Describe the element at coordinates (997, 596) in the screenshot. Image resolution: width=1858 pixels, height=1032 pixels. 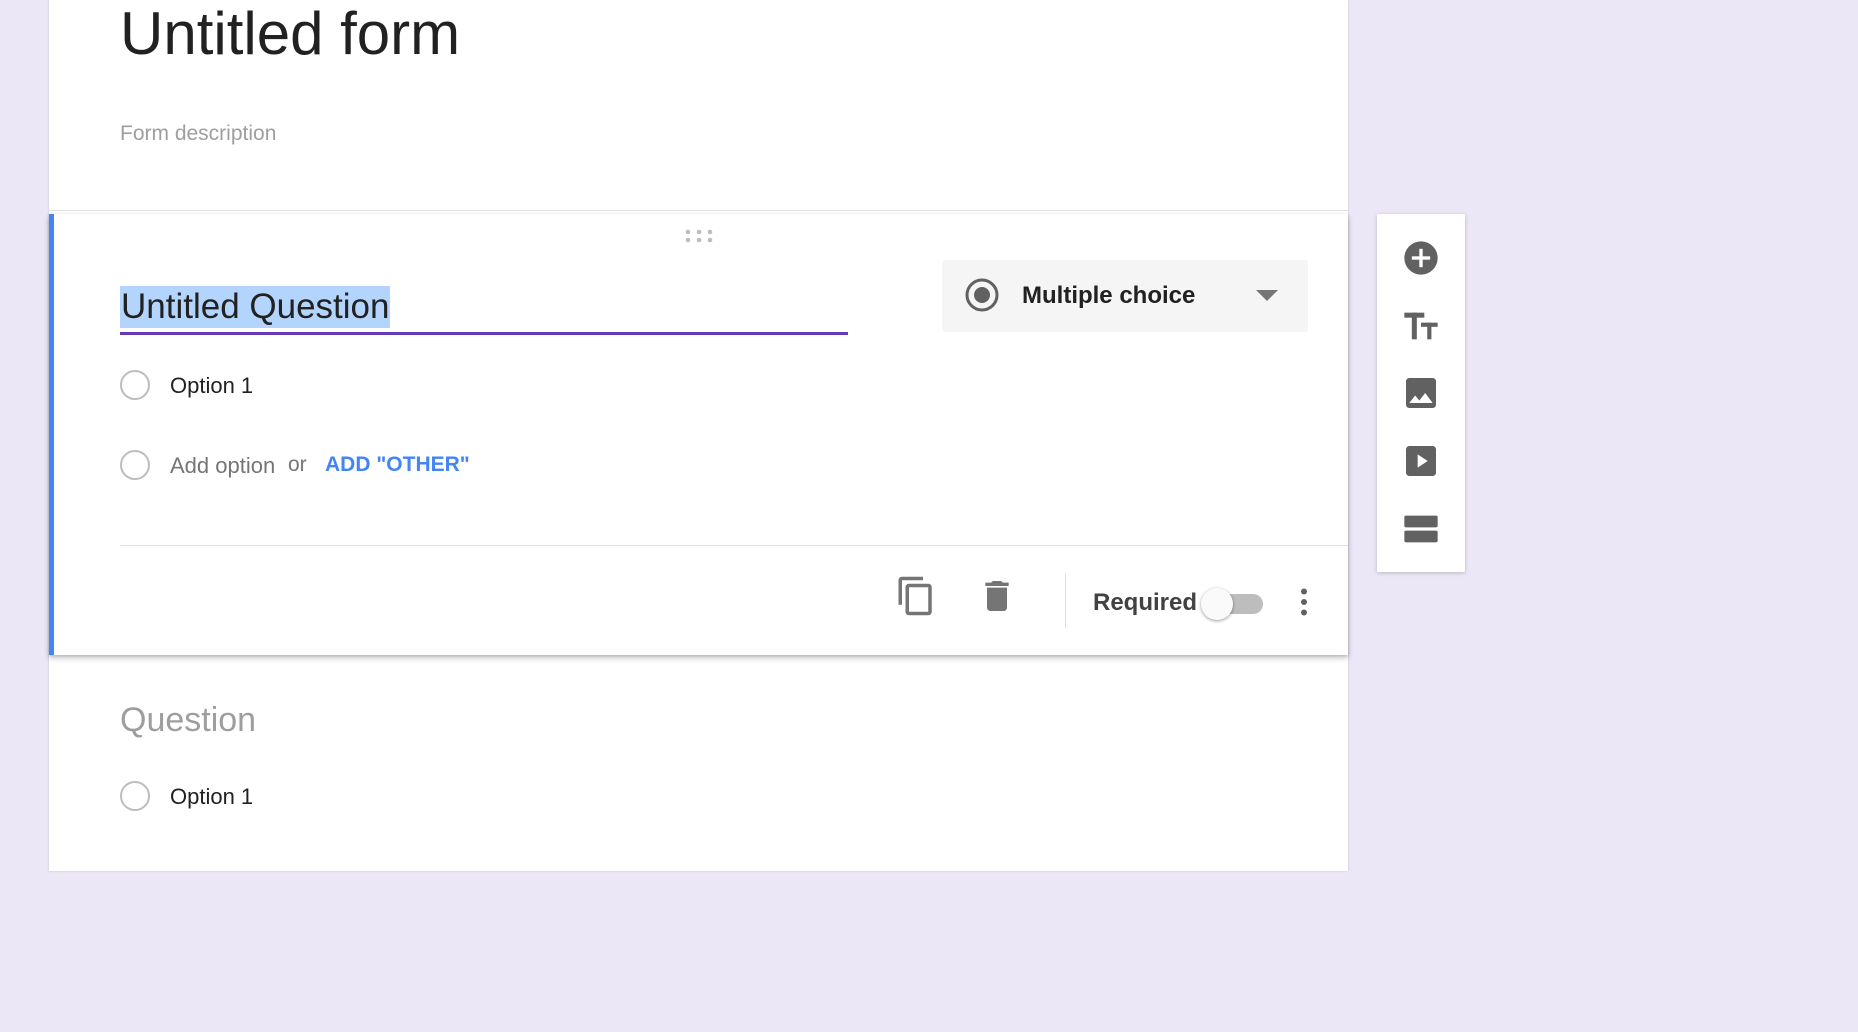
I see `trash-icon` at that location.